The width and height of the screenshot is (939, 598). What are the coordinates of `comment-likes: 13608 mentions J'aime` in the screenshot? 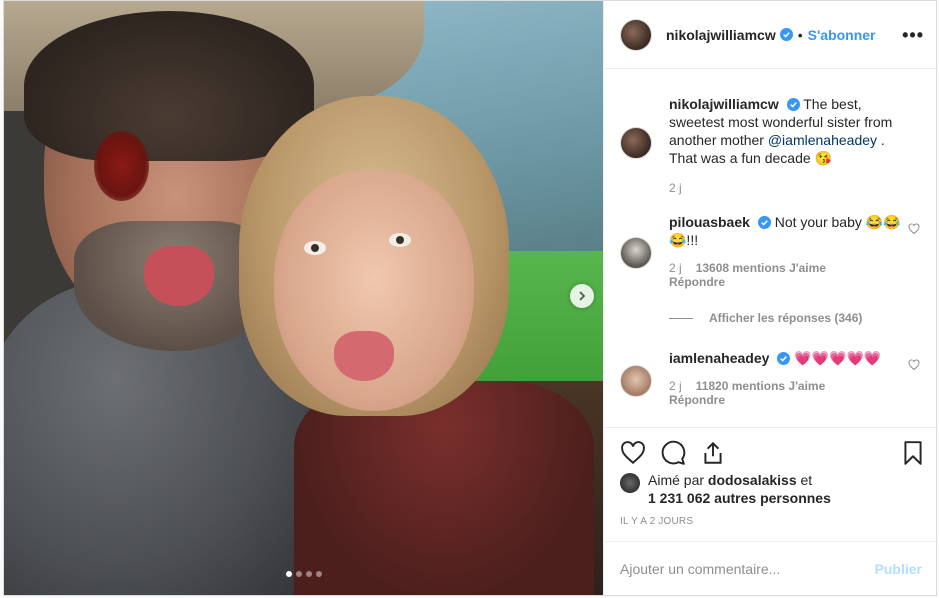 It's located at (761, 268).